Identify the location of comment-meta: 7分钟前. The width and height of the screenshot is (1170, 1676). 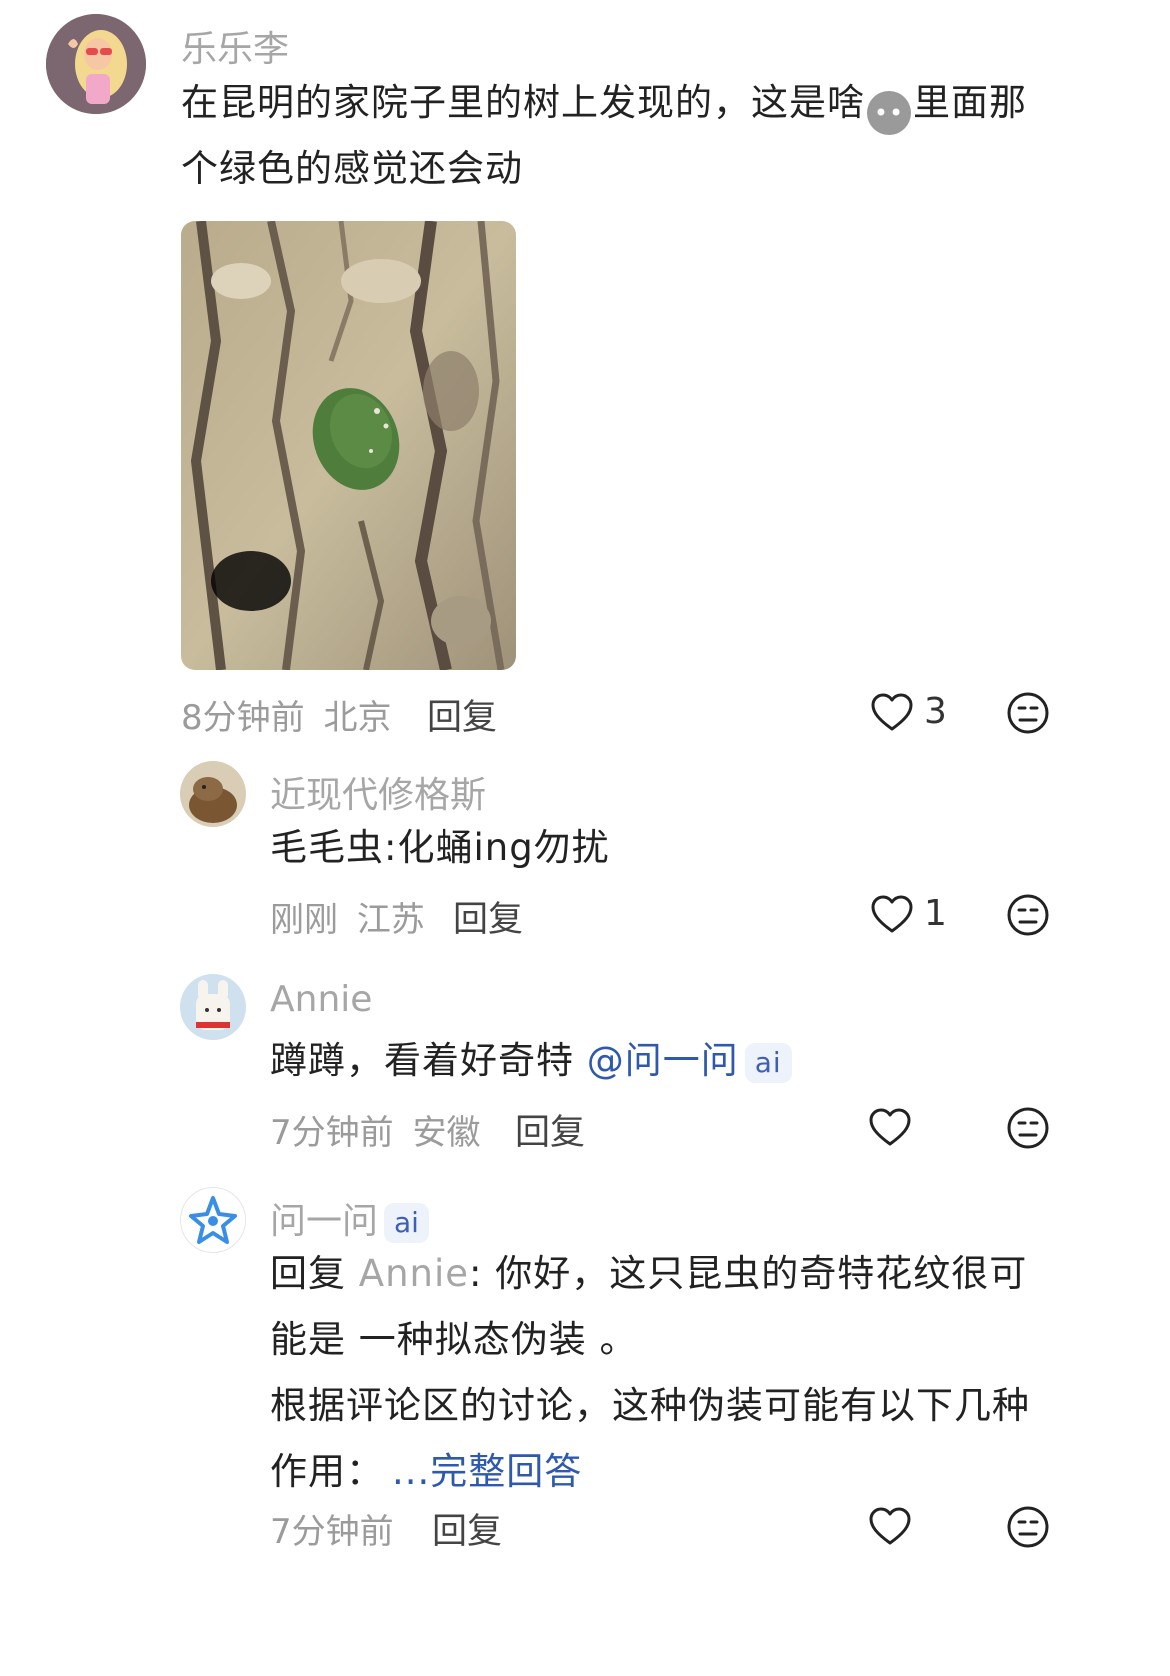
(332, 1528).